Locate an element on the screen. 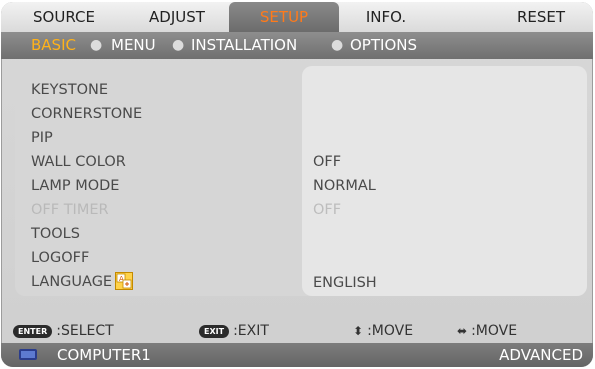 The image size is (595, 369). hint-move-vertical: ⬍ :MOVE is located at coordinates (383, 331).